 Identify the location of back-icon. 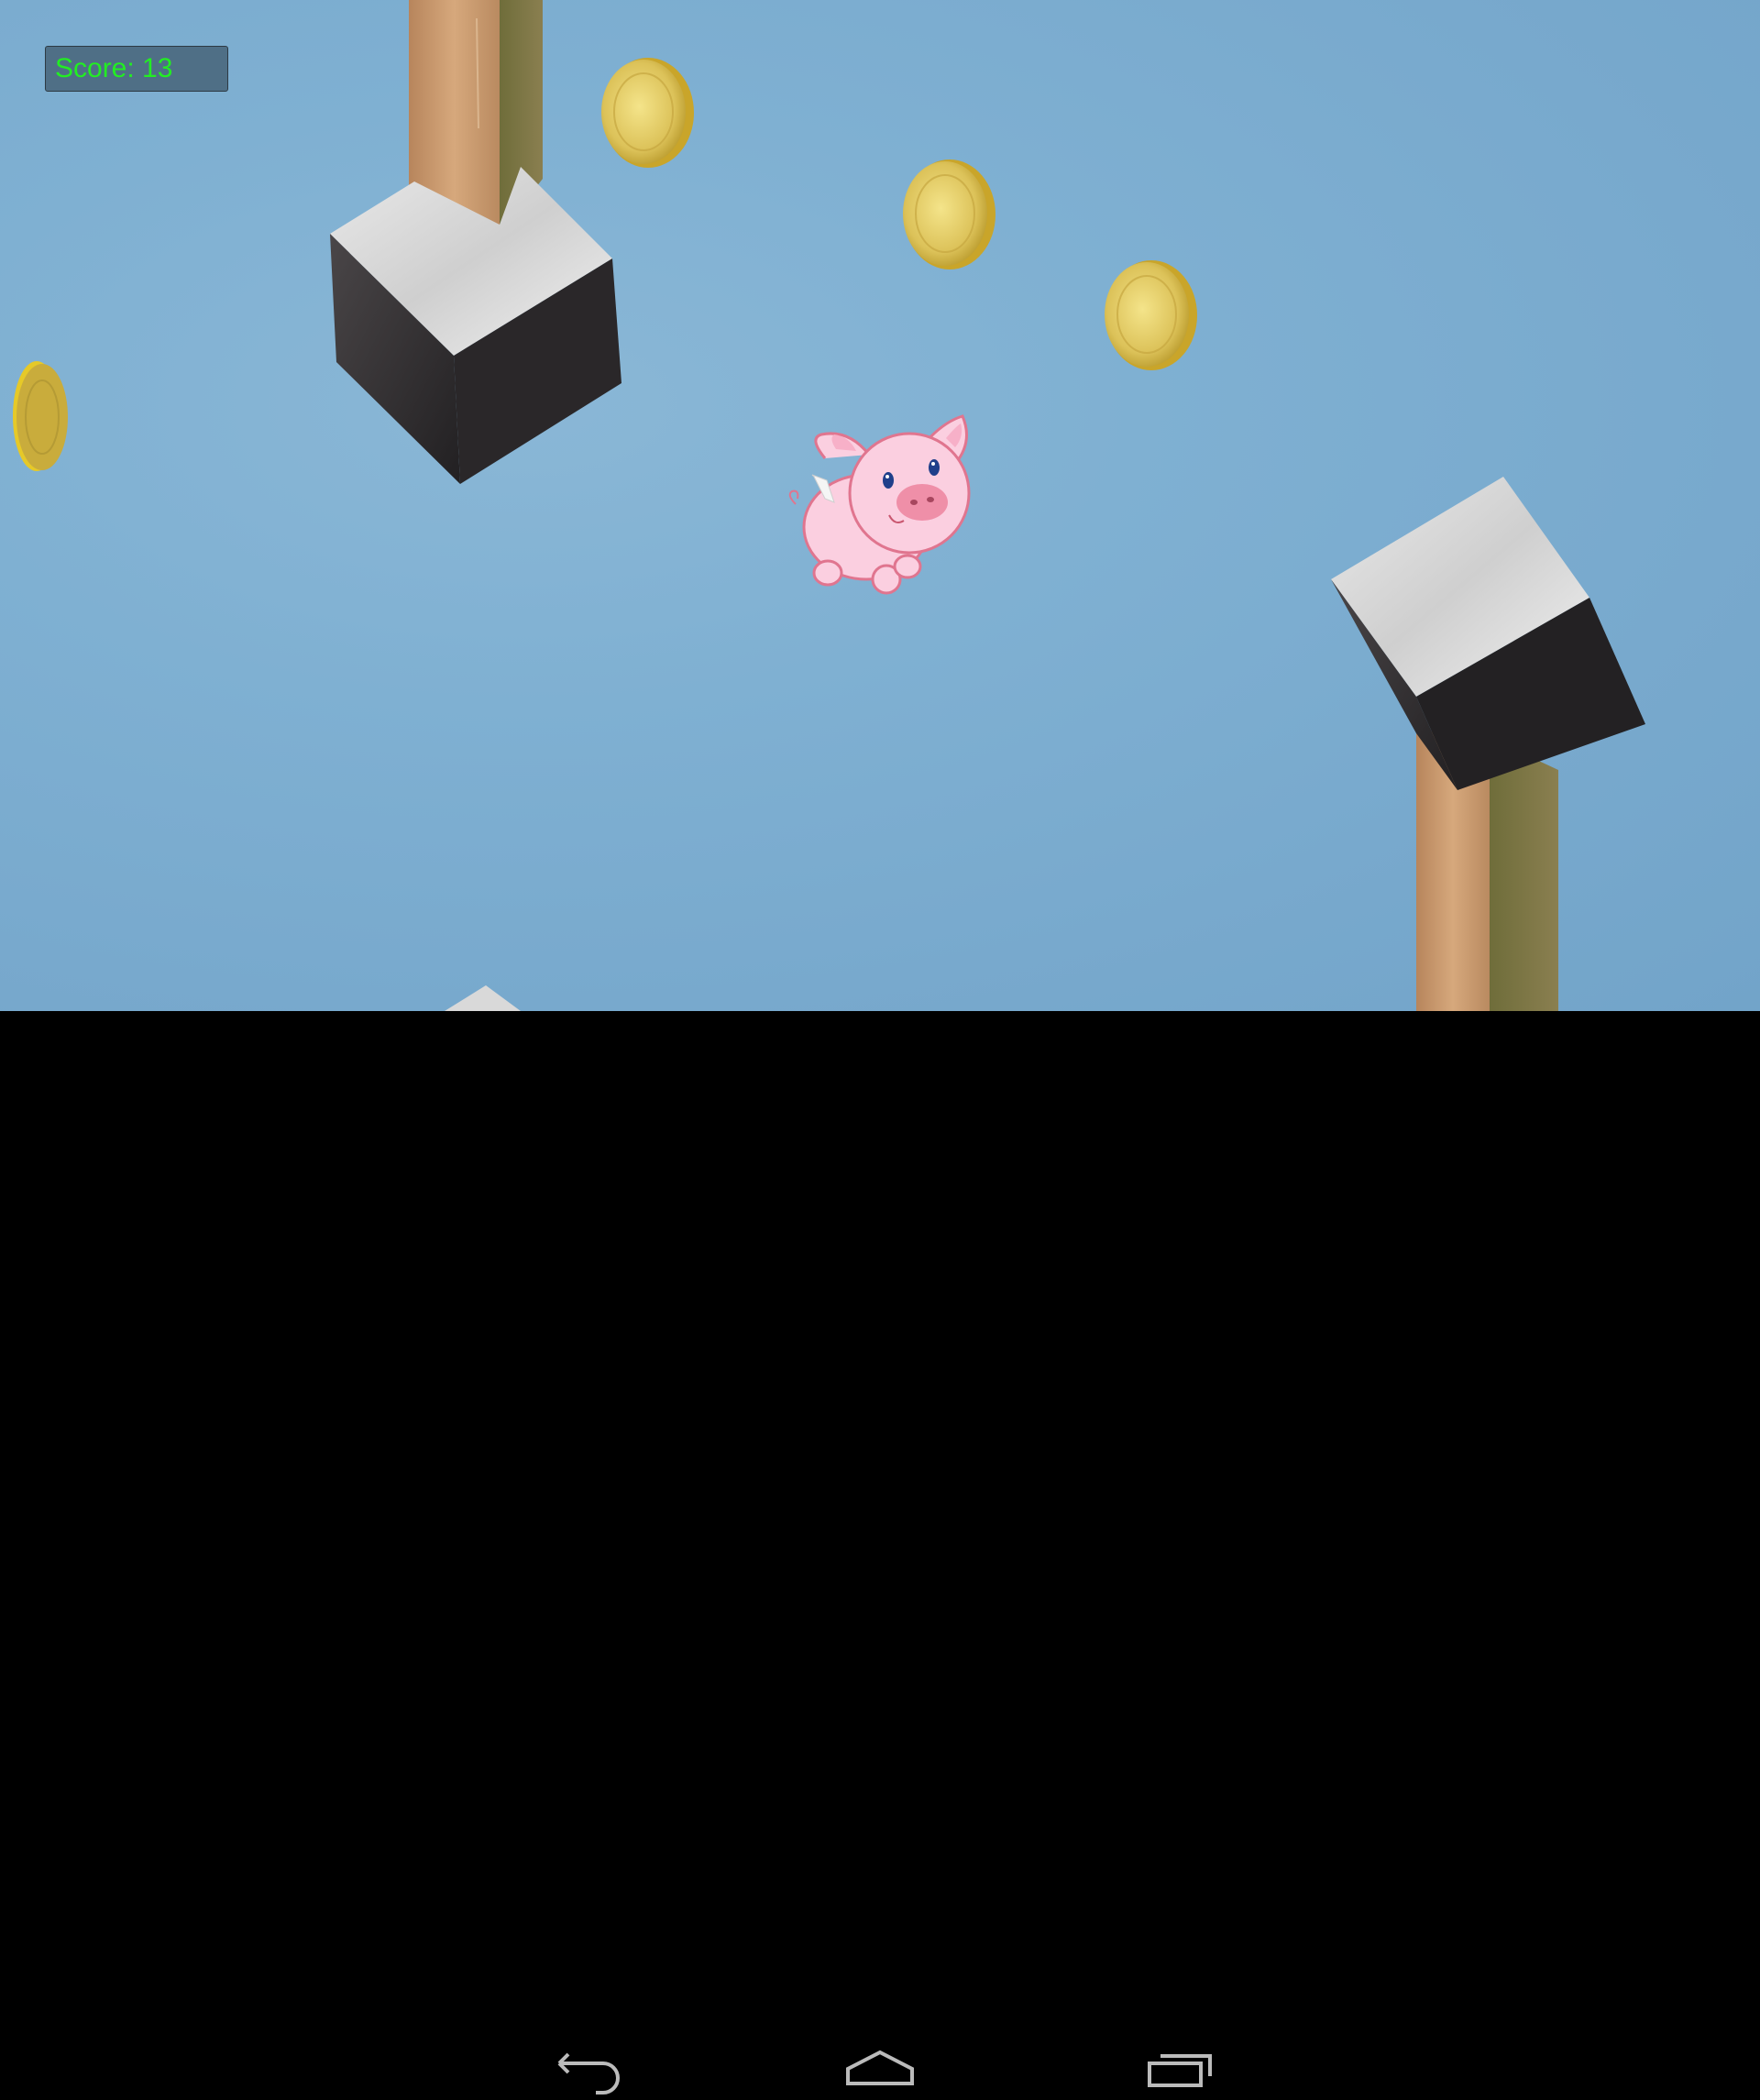
(591, 2068).